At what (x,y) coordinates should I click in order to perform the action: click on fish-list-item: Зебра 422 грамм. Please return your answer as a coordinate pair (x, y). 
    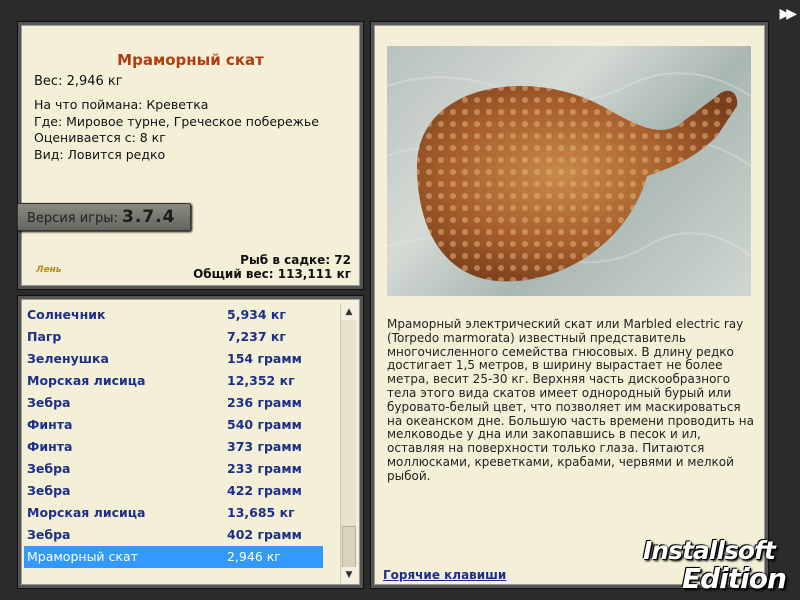
    Looking at the image, I should click on (173, 491).